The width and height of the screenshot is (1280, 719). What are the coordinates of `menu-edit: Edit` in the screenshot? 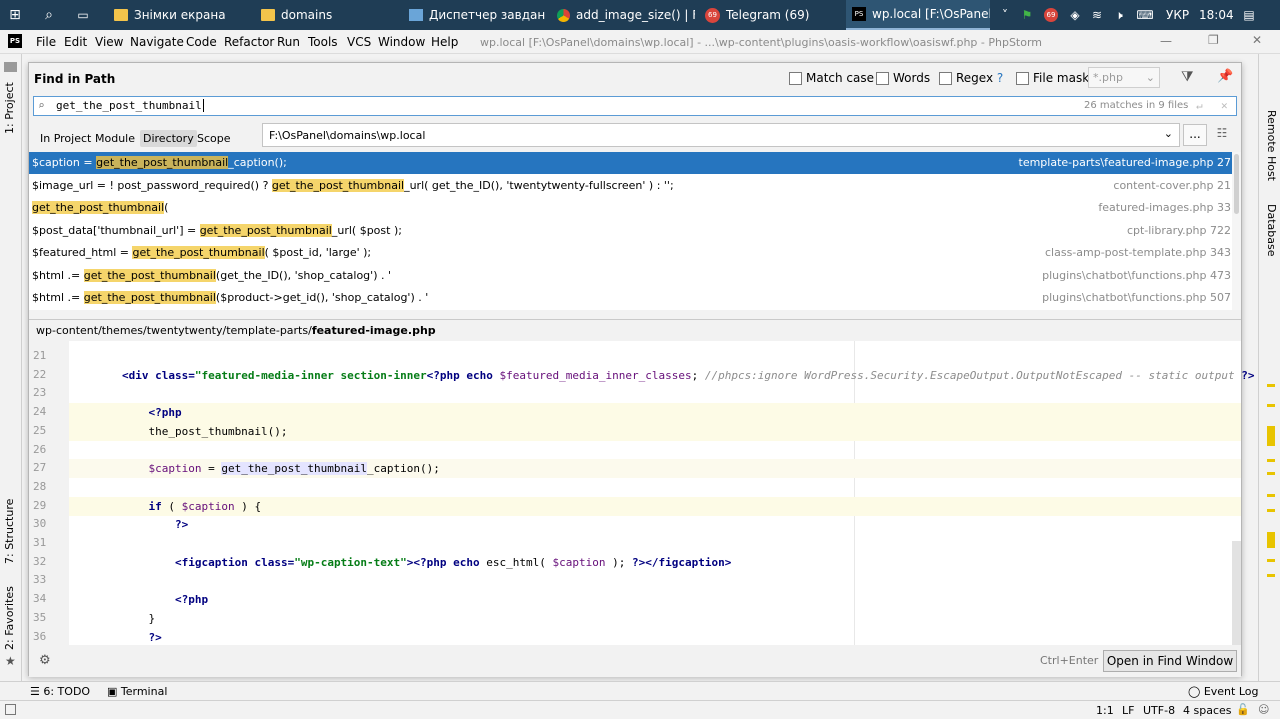 It's located at (75, 42).